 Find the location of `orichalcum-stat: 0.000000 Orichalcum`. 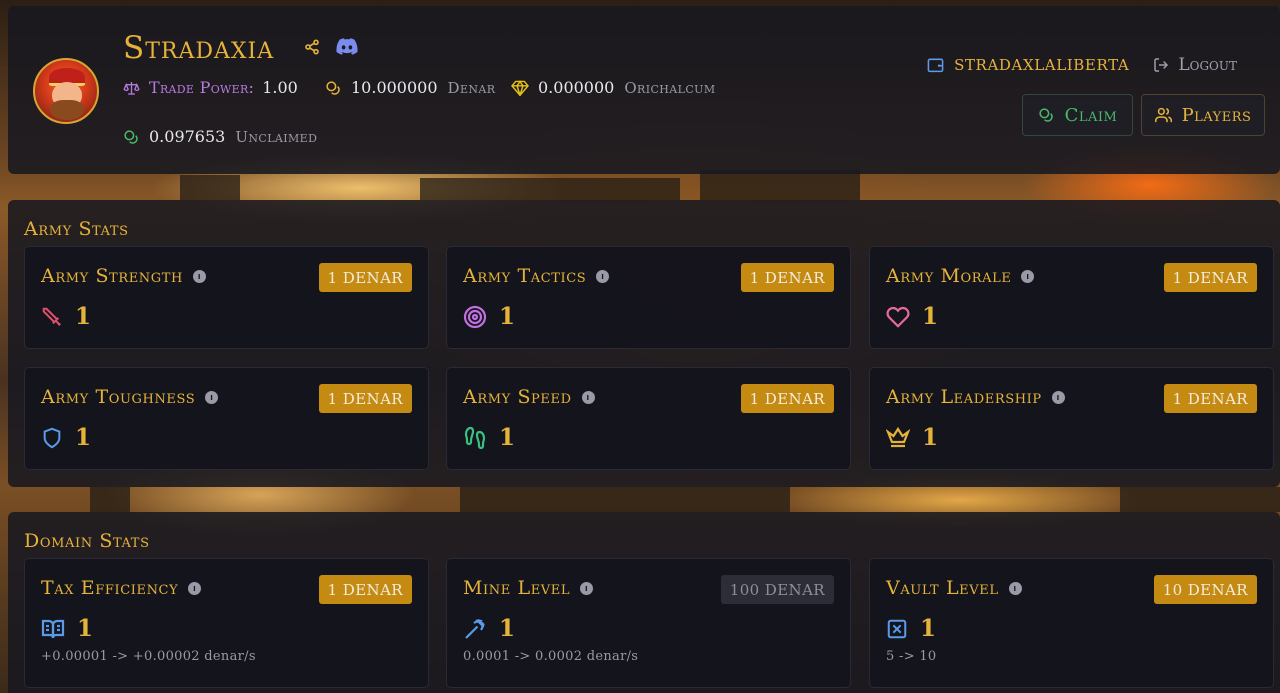

orichalcum-stat: 0.000000 Orichalcum is located at coordinates (613, 88).